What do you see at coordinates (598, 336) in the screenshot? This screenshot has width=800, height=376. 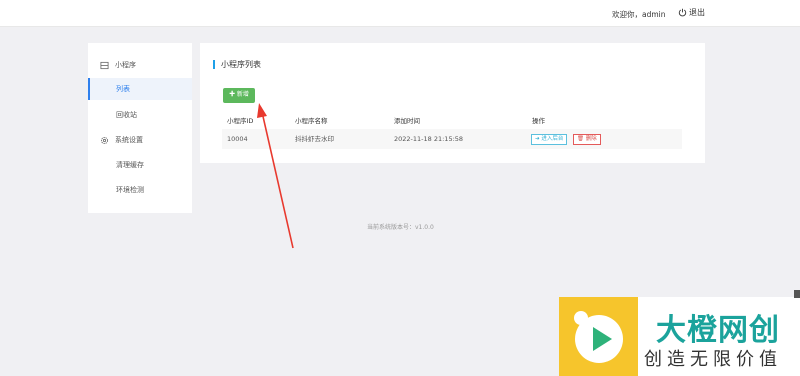 I see `watermark-logo` at bounding box center [598, 336].